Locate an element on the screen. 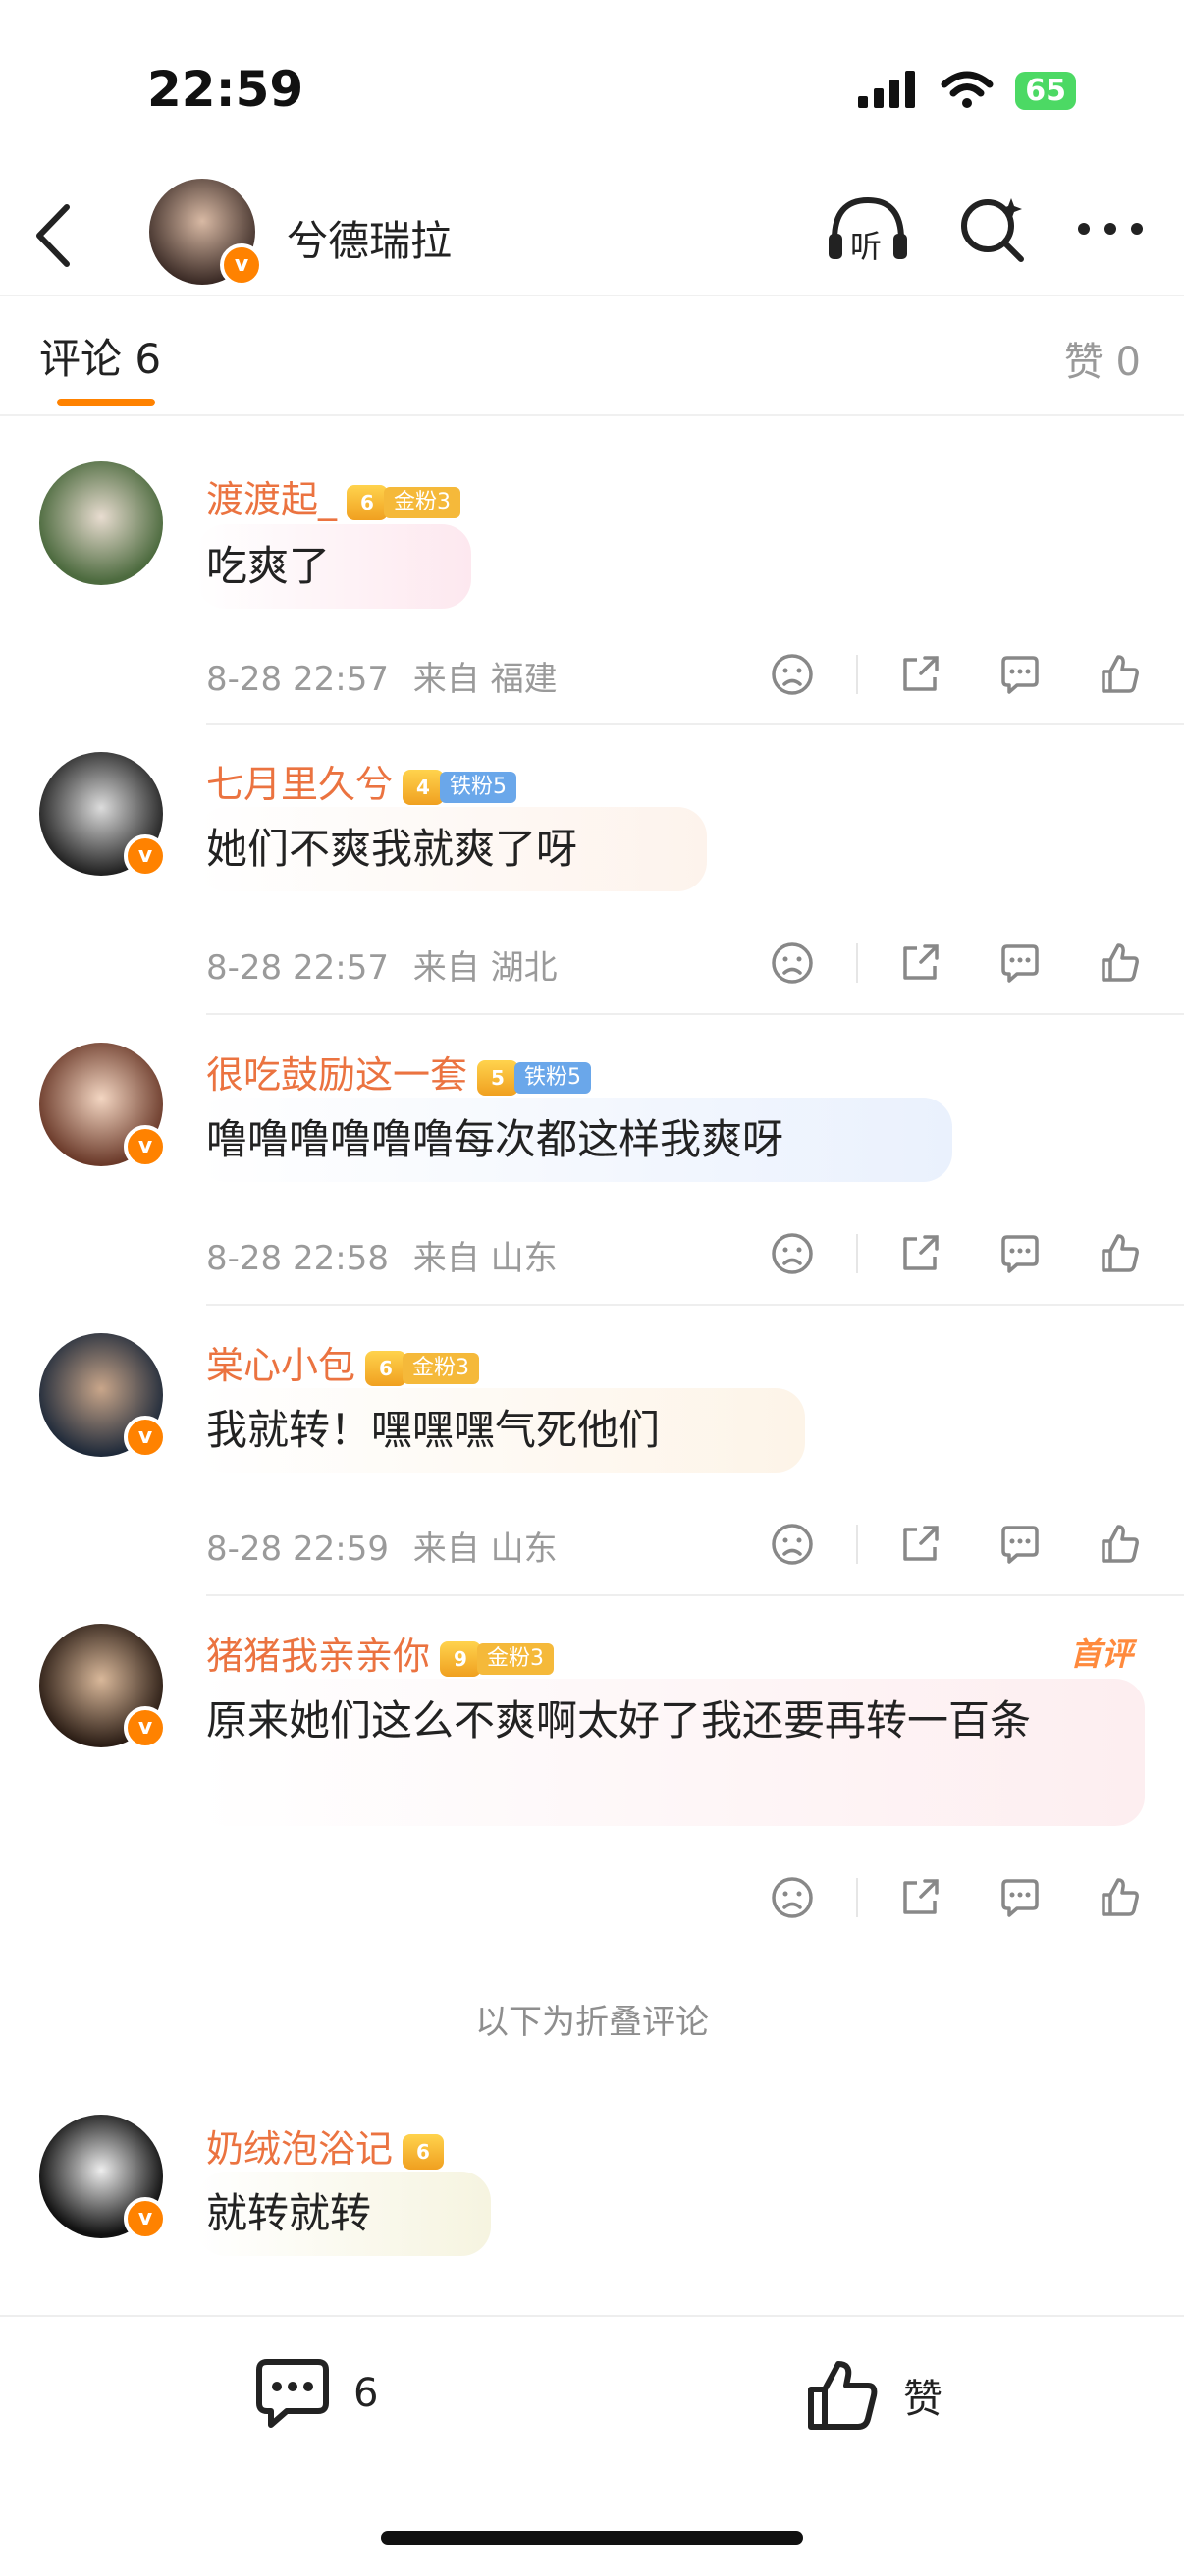  comment-text: 就转就转 is located at coordinates (289, 2213).